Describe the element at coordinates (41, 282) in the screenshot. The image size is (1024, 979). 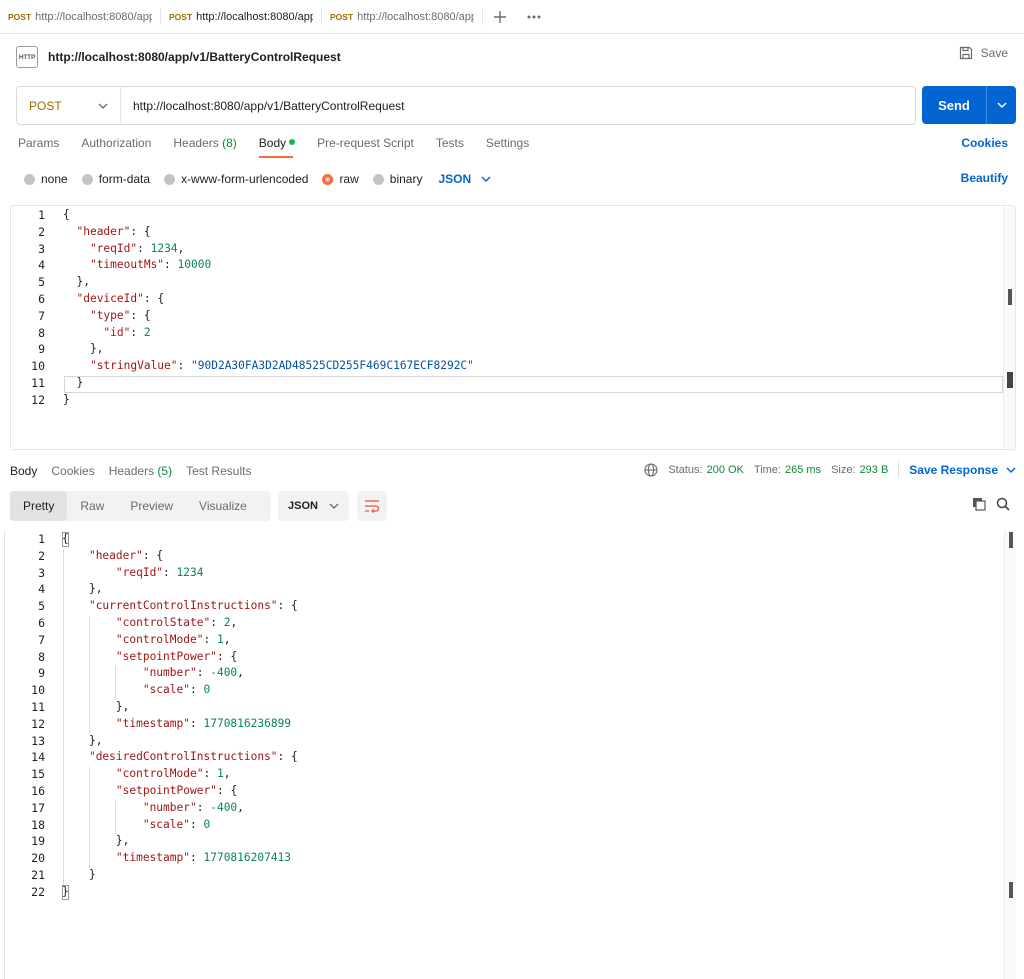
I see `line-number: 5` at that location.